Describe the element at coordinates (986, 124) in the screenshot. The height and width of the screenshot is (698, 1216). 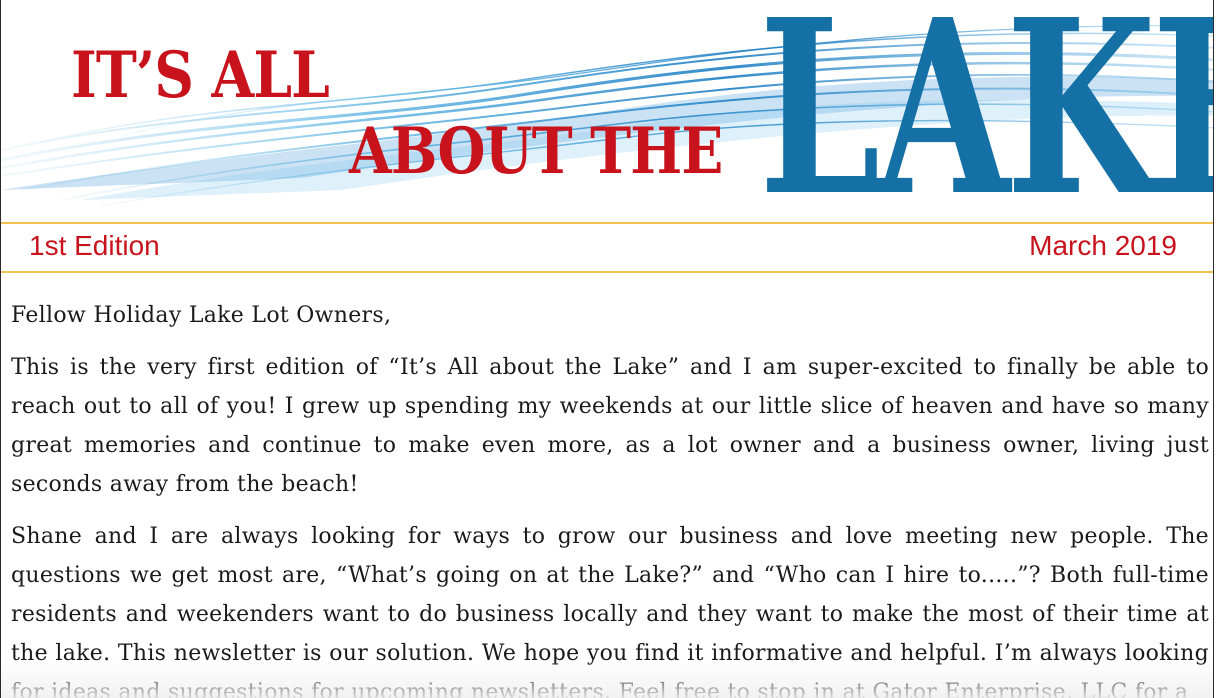
I see `masthead-title-line3: LAKE` at that location.